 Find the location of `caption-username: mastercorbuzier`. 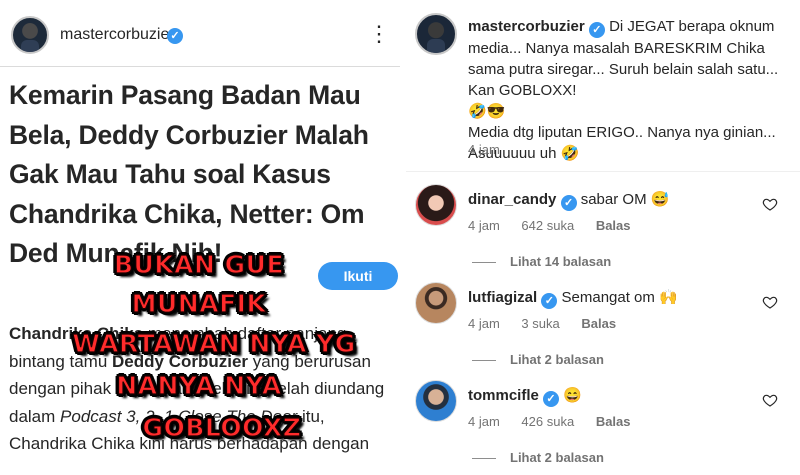

caption-username: mastercorbuzier is located at coordinates (526, 26).